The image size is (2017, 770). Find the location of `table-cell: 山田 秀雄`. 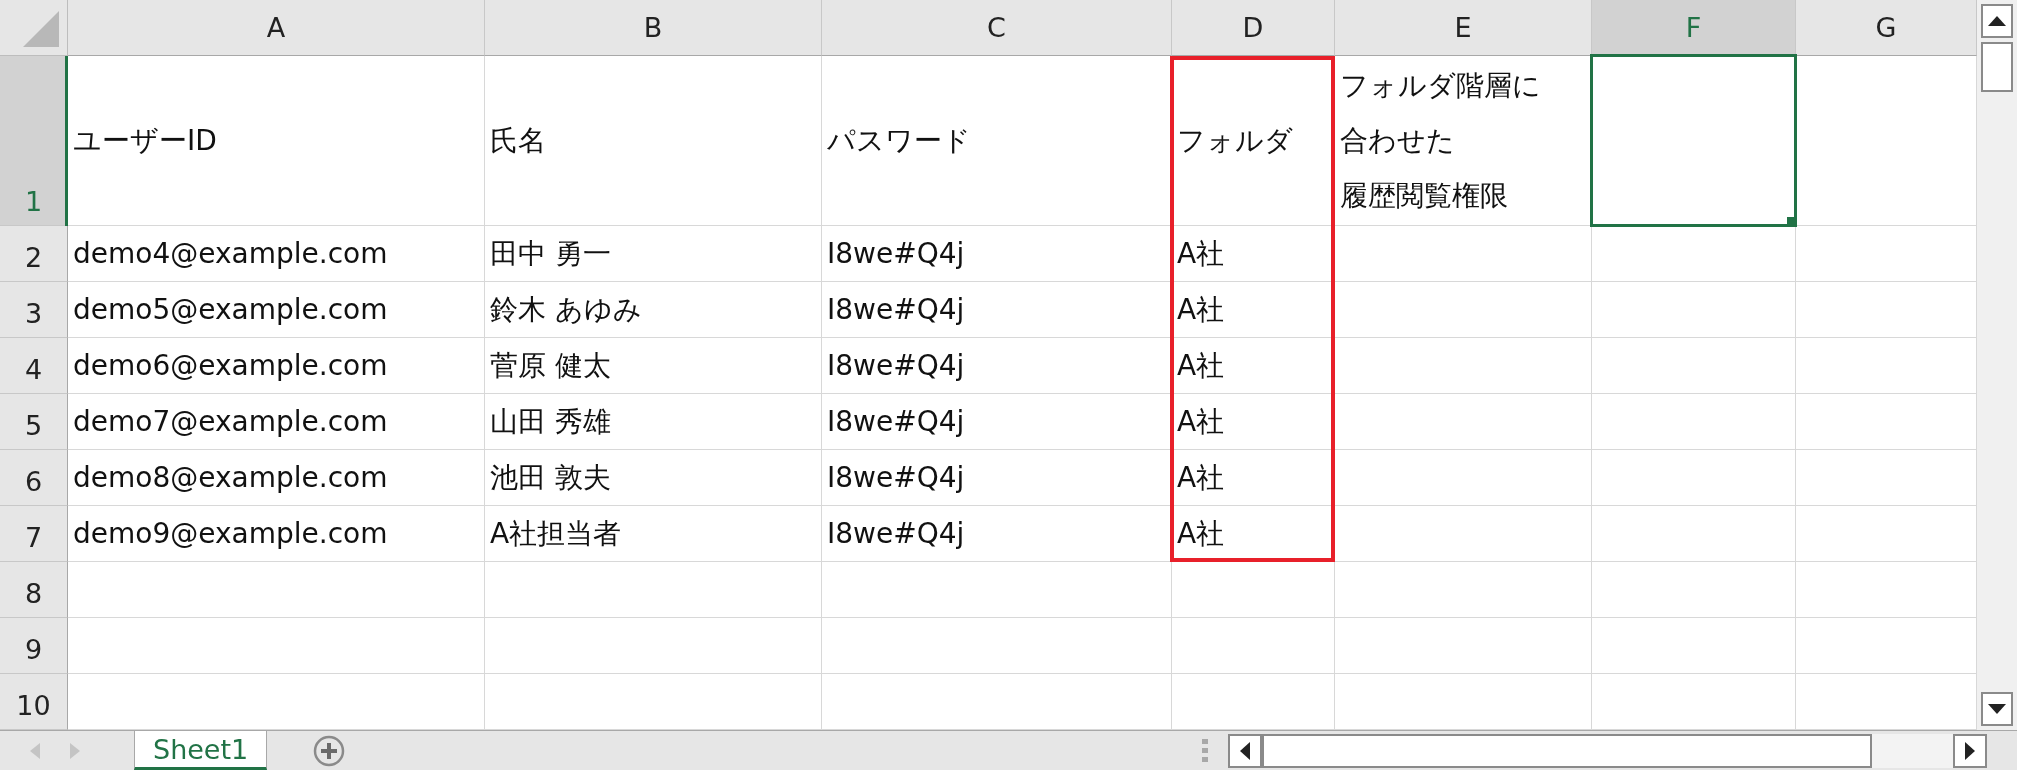

table-cell: 山田 秀雄 is located at coordinates (653, 422).